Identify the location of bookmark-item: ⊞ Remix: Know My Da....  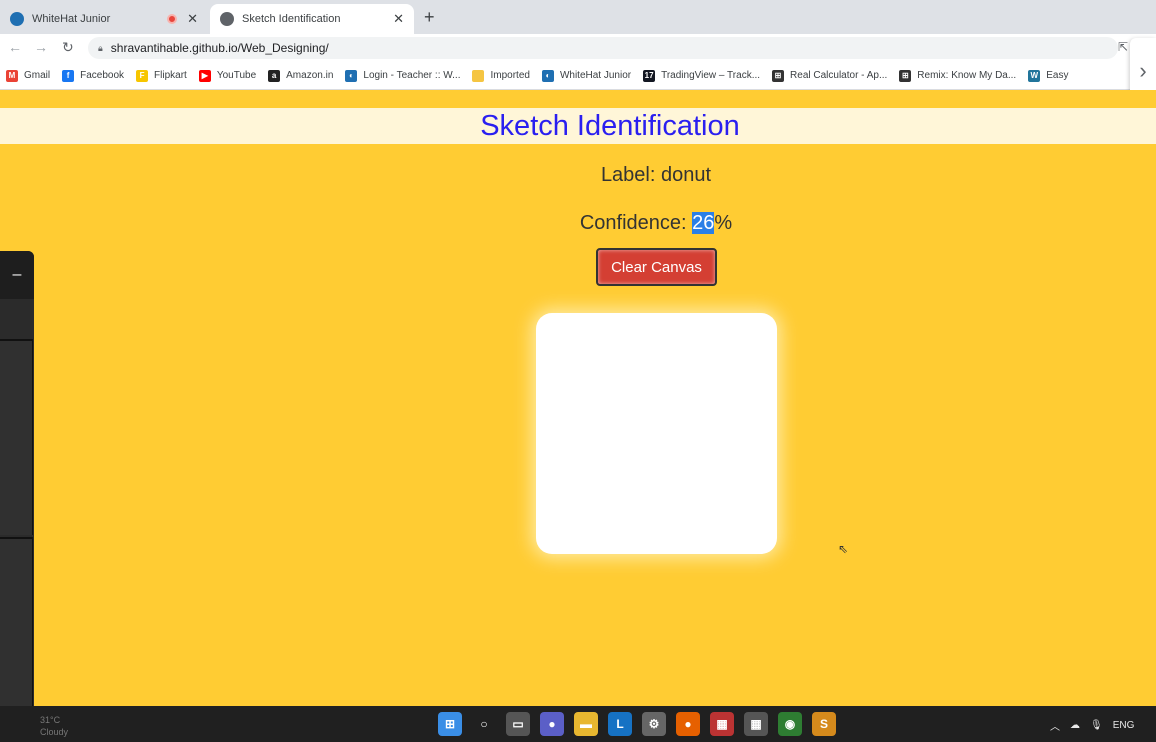
(958, 75).